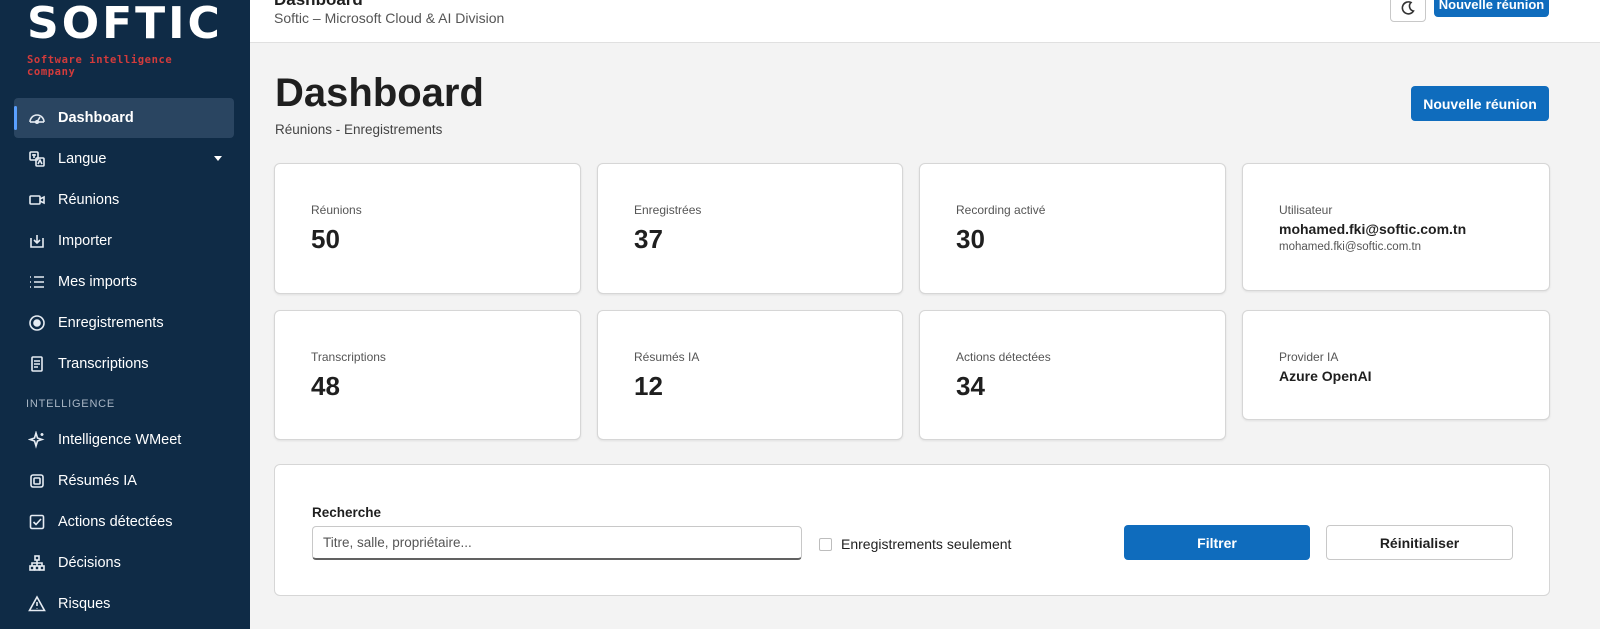 The height and width of the screenshot is (629, 1600). I want to click on logo-wordmark: SOFTIC, so click(125, 24).